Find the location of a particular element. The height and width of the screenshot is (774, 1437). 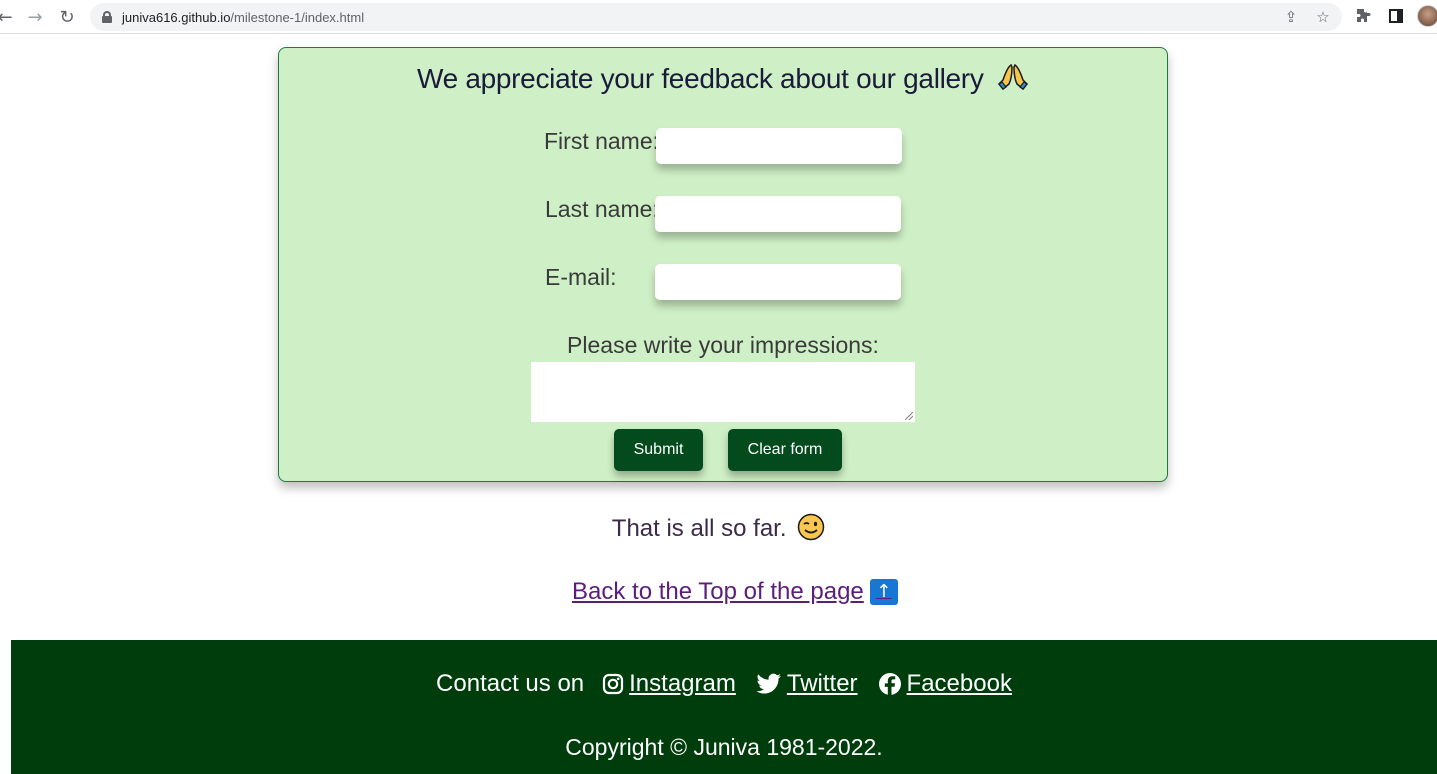

contact-label: Contact us on is located at coordinates (510, 683).